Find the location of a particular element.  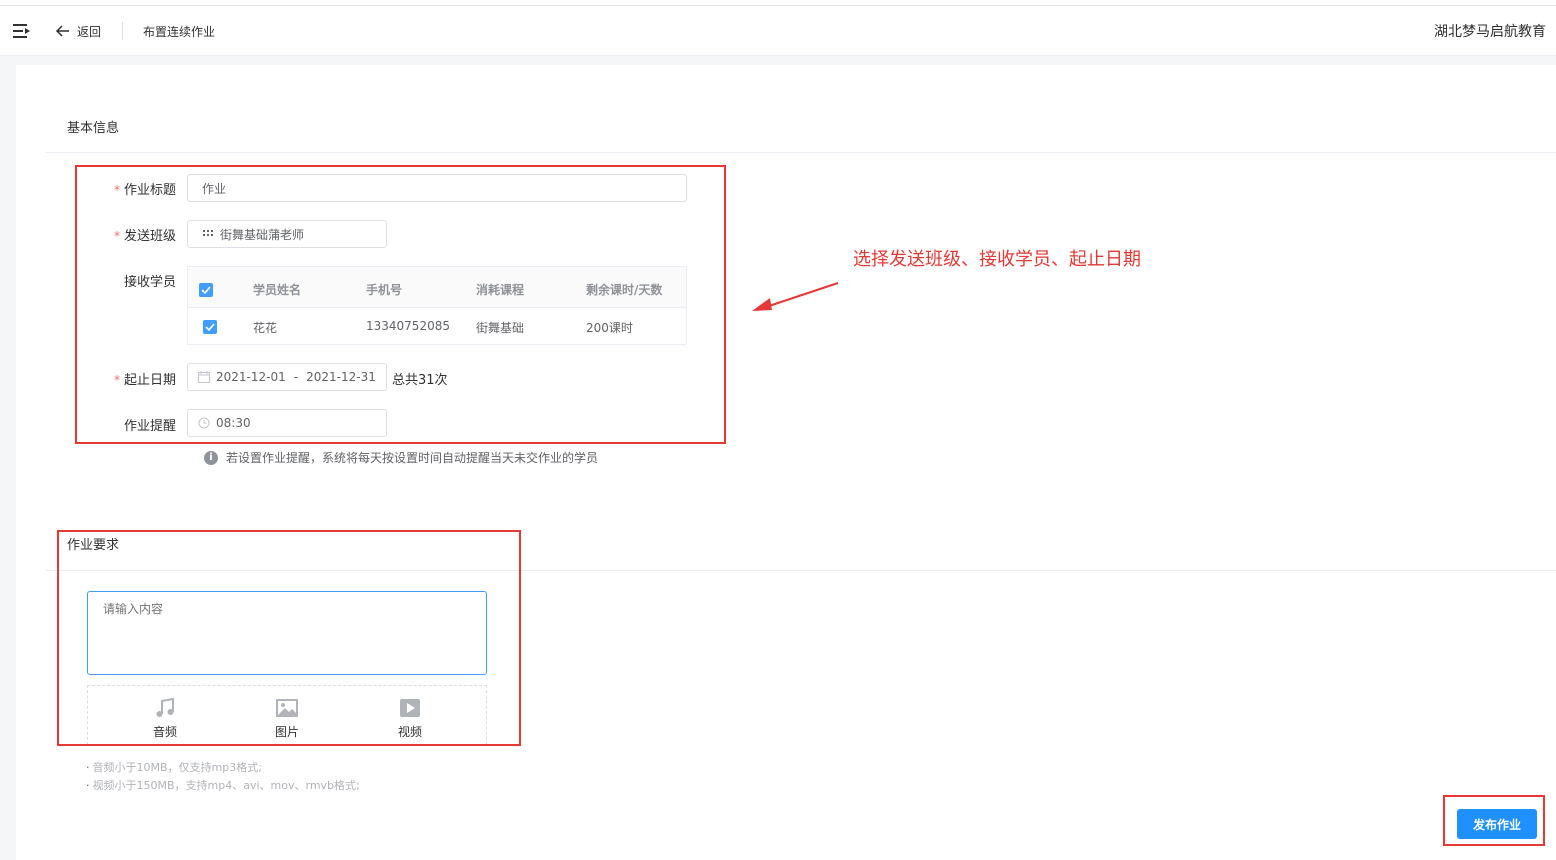

upload-image-button: 图片 is located at coordinates (287, 718).